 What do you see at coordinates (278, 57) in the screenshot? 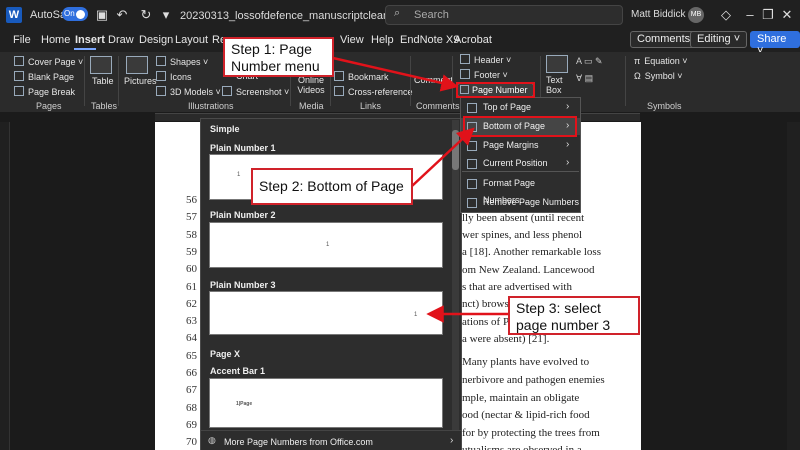
I see `callout-step1: Step 1: Page Number menu` at bounding box center [278, 57].